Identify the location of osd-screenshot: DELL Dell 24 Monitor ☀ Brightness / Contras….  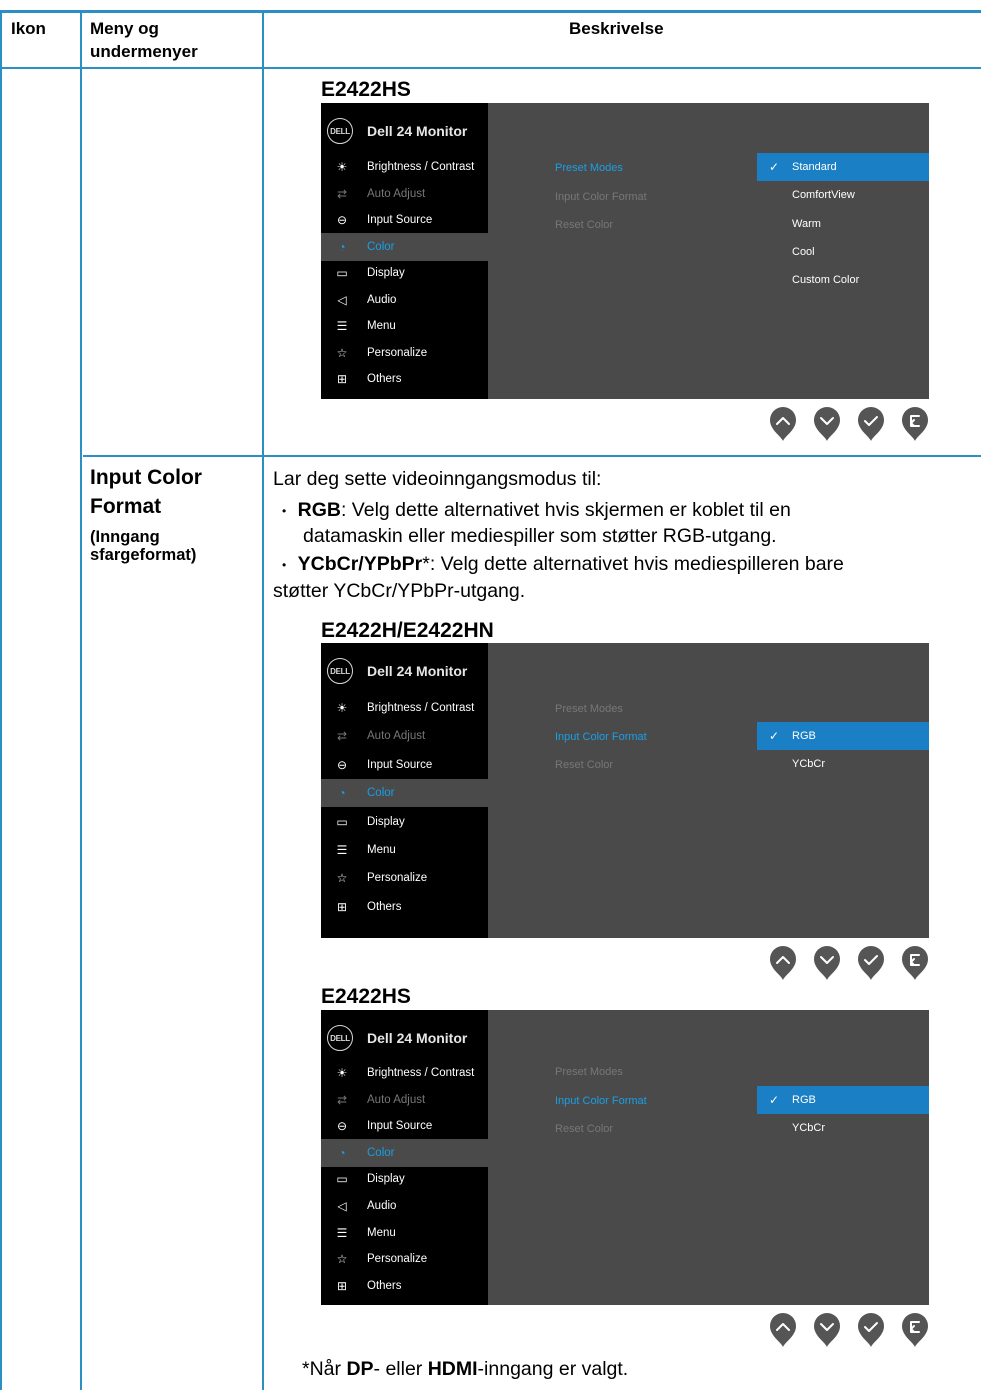
(625, 790).